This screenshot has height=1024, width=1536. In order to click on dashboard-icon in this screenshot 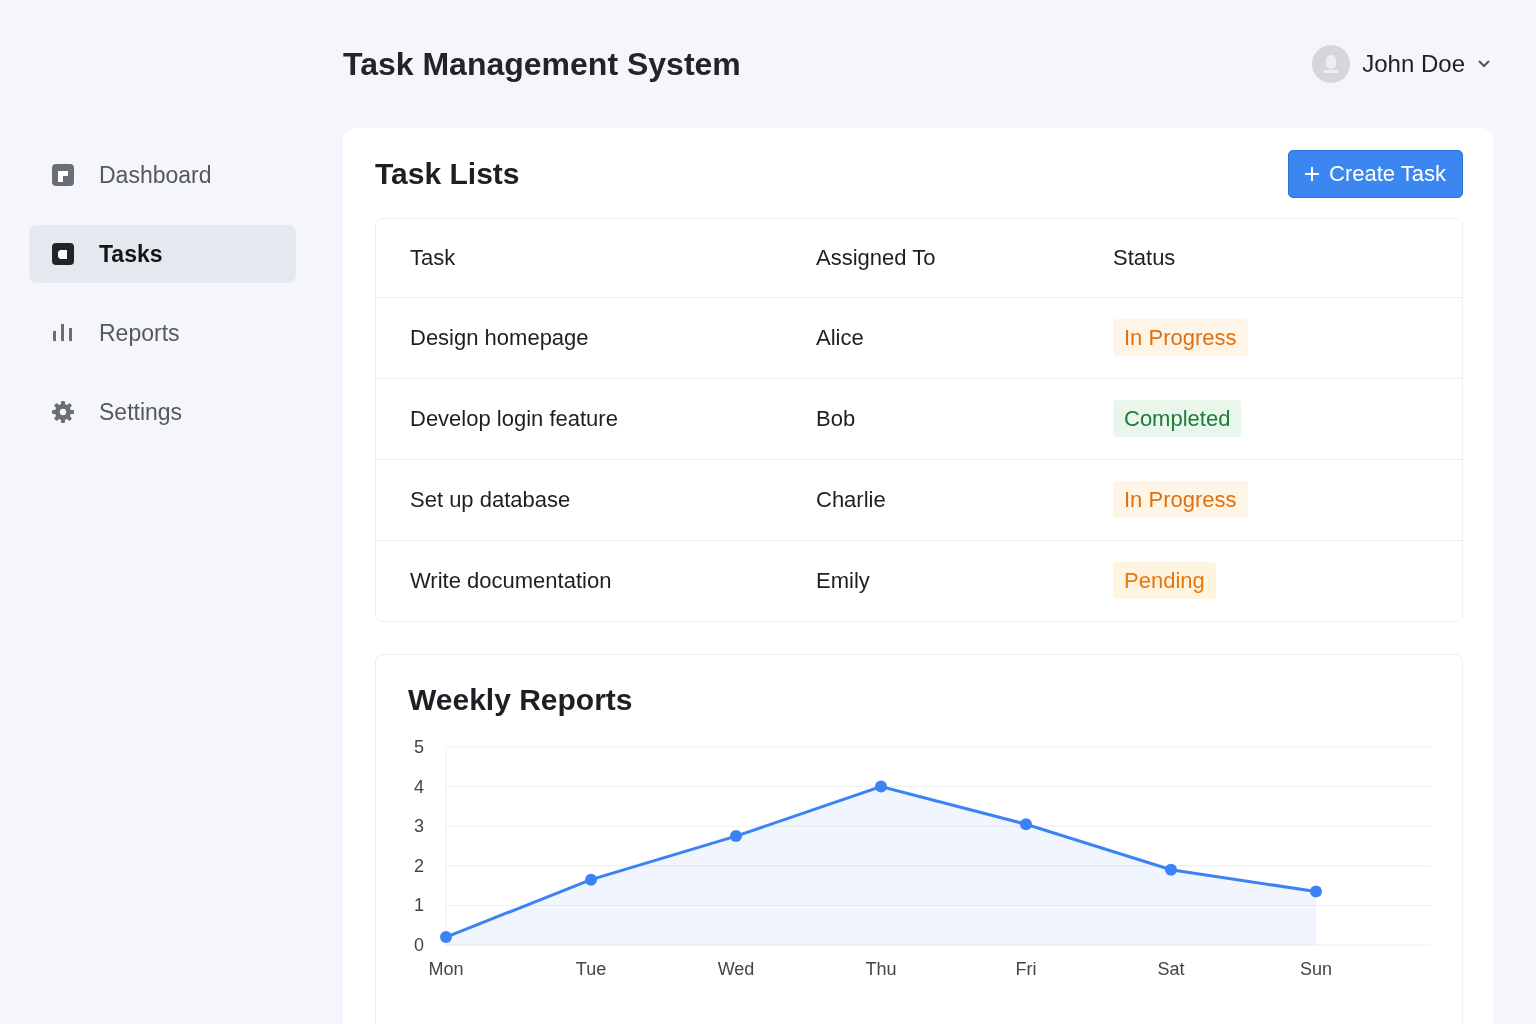, I will do `click(63, 175)`.